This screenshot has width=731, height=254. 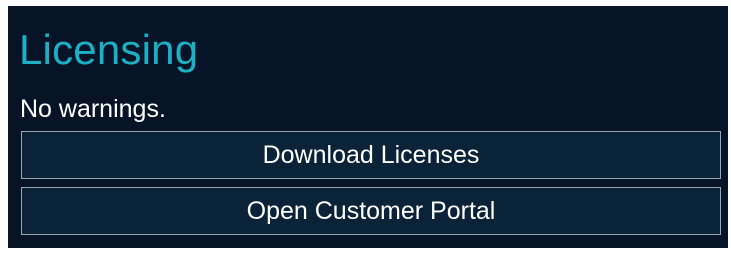 I want to click on license-status-text: No warnings., so click(x=93, y=109).